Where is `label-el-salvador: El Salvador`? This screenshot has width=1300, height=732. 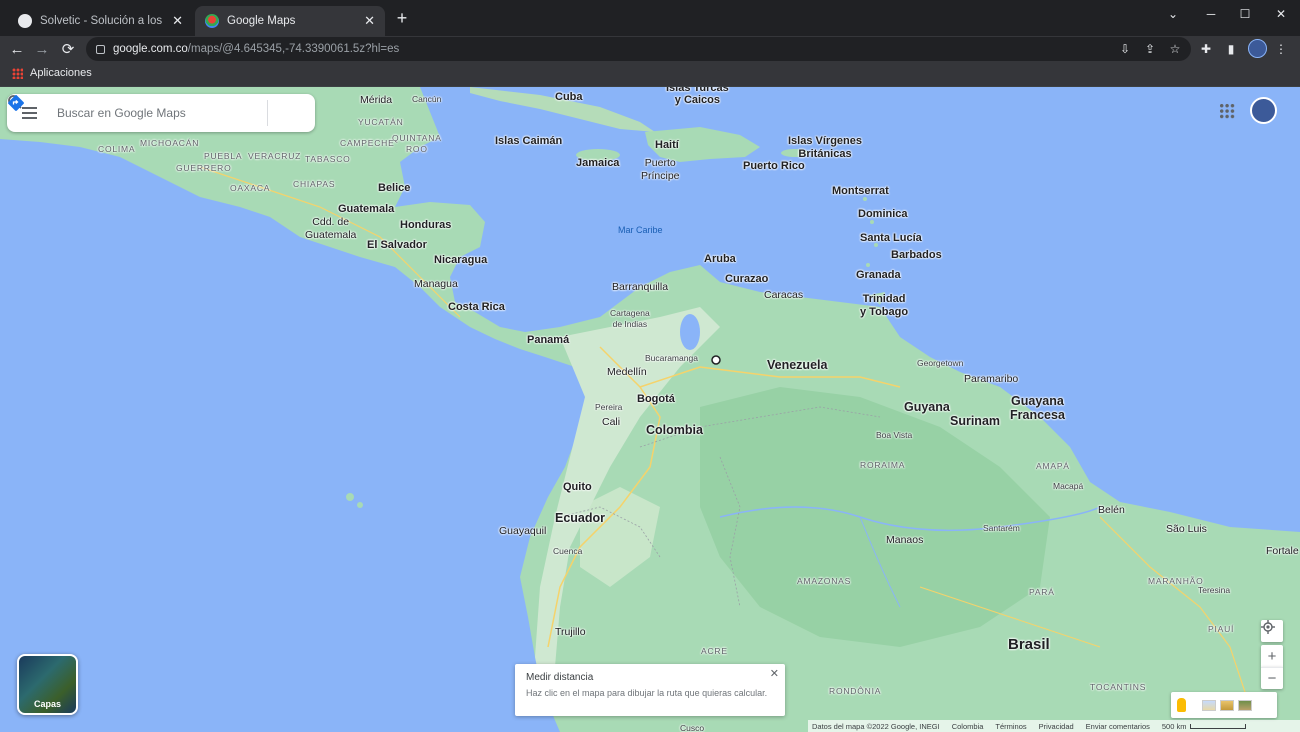 label-el-salvador: El Salvador is located at coordinates (397, 245).